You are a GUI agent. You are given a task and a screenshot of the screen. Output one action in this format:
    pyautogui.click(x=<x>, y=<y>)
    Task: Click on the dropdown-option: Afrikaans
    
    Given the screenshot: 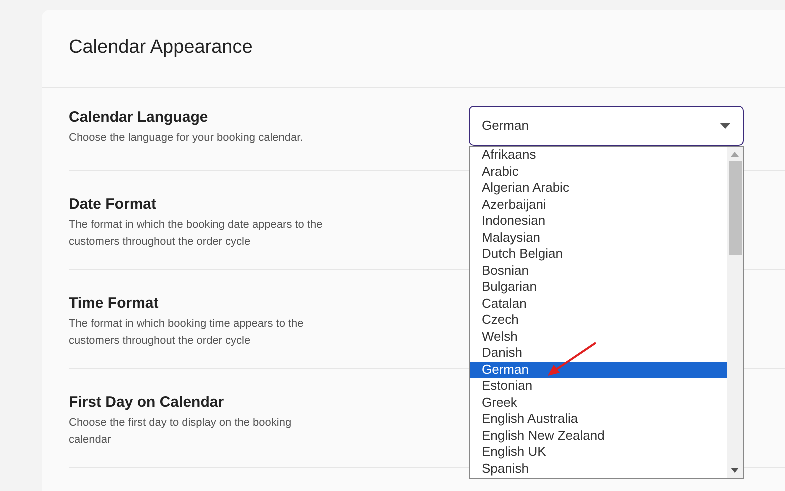 What is the action you would take?
    pyautogui.click(x=598, y=155)
    